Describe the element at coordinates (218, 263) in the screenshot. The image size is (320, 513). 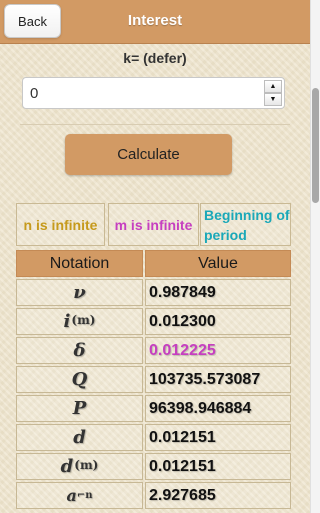
I see `value-header: Value` at that location.